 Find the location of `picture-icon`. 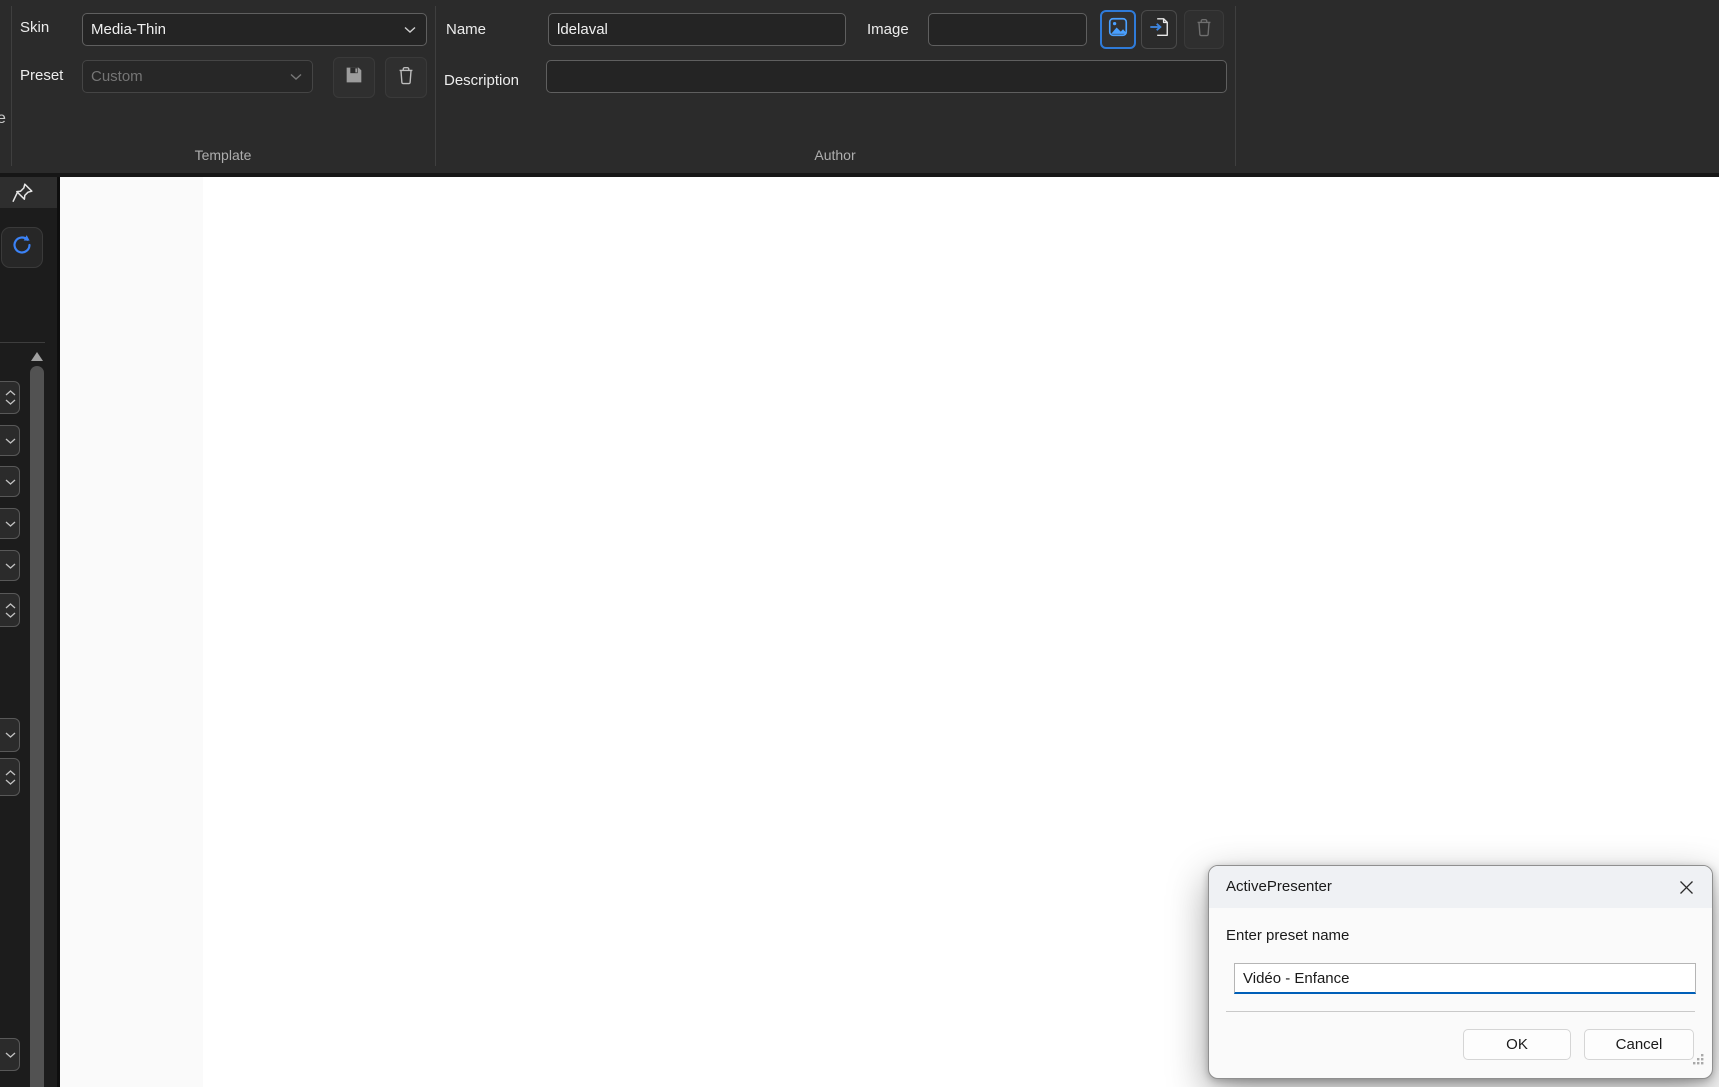

picture-icon is located at coordinates (1118, 29).